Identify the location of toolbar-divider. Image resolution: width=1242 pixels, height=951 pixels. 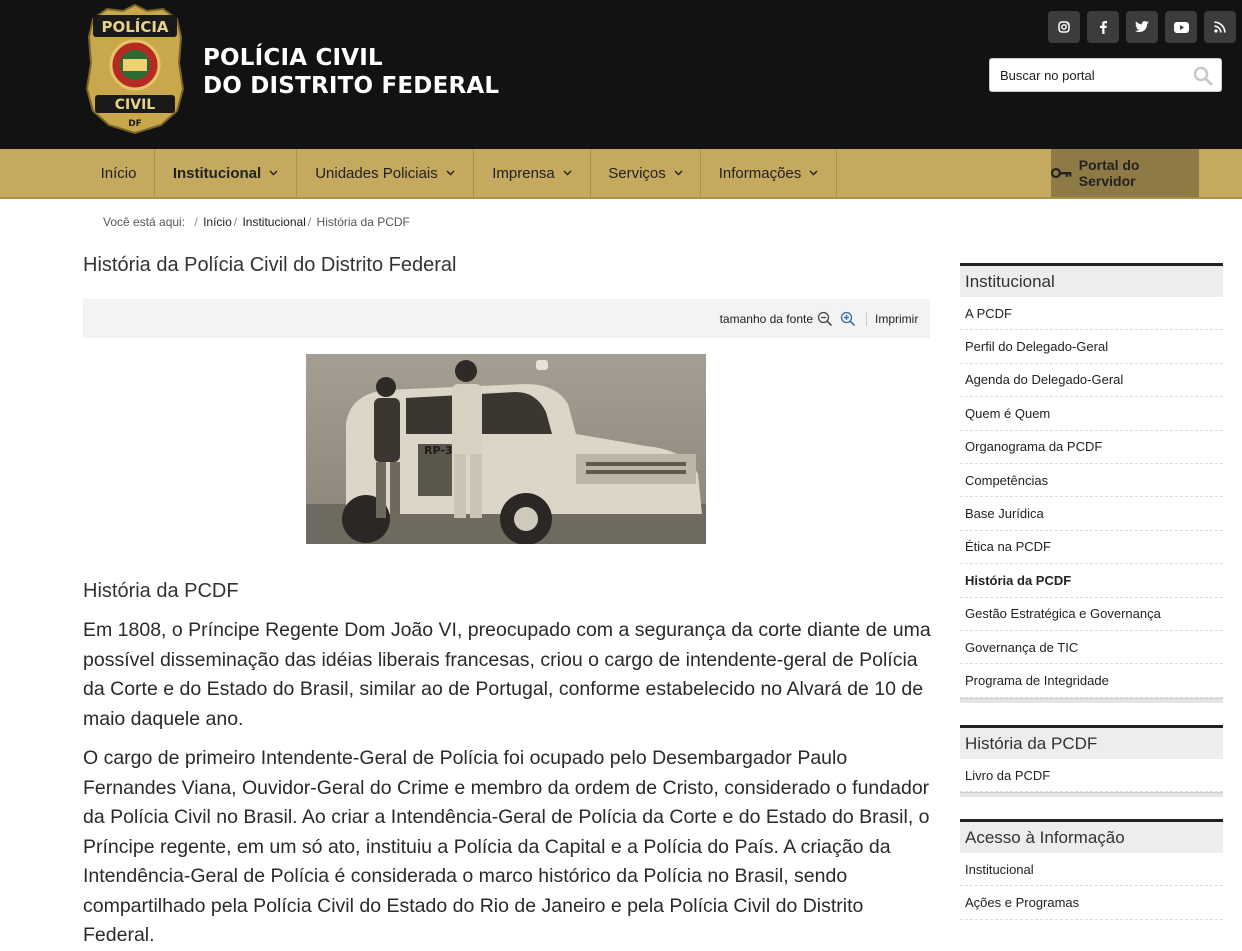
(866, 319).